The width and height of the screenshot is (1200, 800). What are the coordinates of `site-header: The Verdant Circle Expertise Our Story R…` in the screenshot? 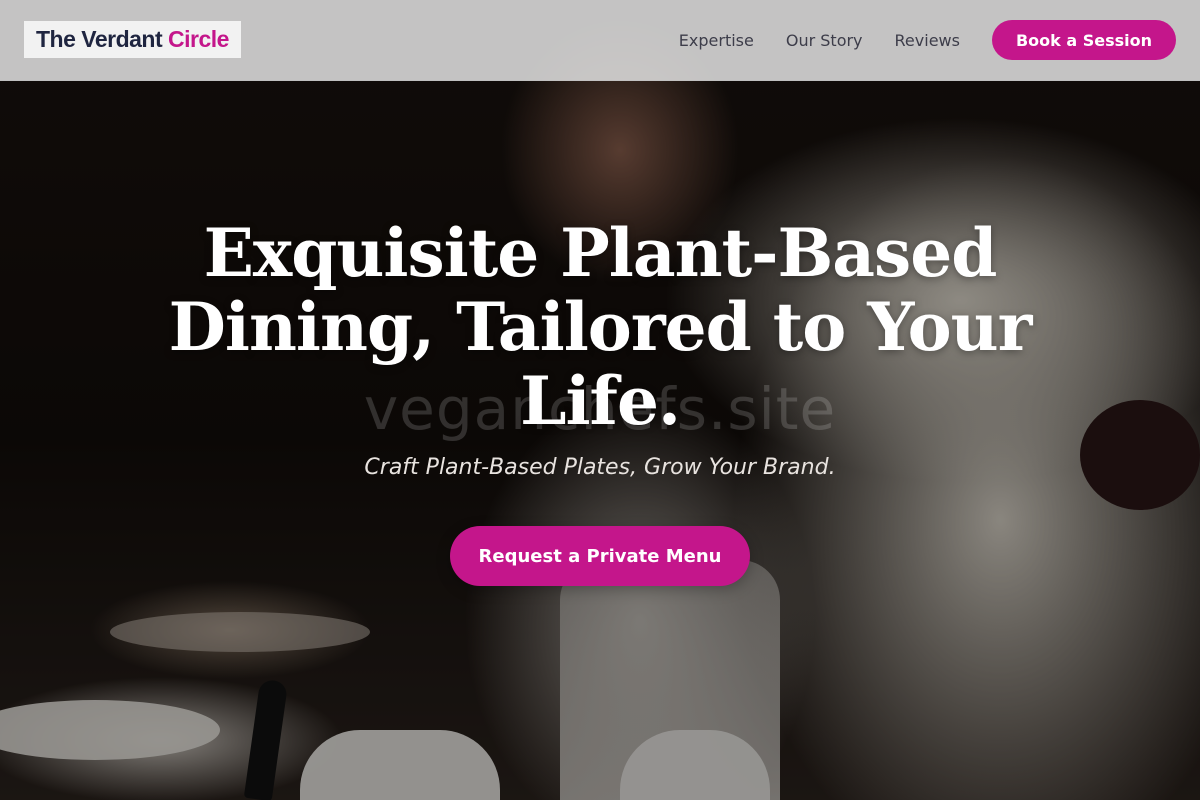 It's located at (600, 40).